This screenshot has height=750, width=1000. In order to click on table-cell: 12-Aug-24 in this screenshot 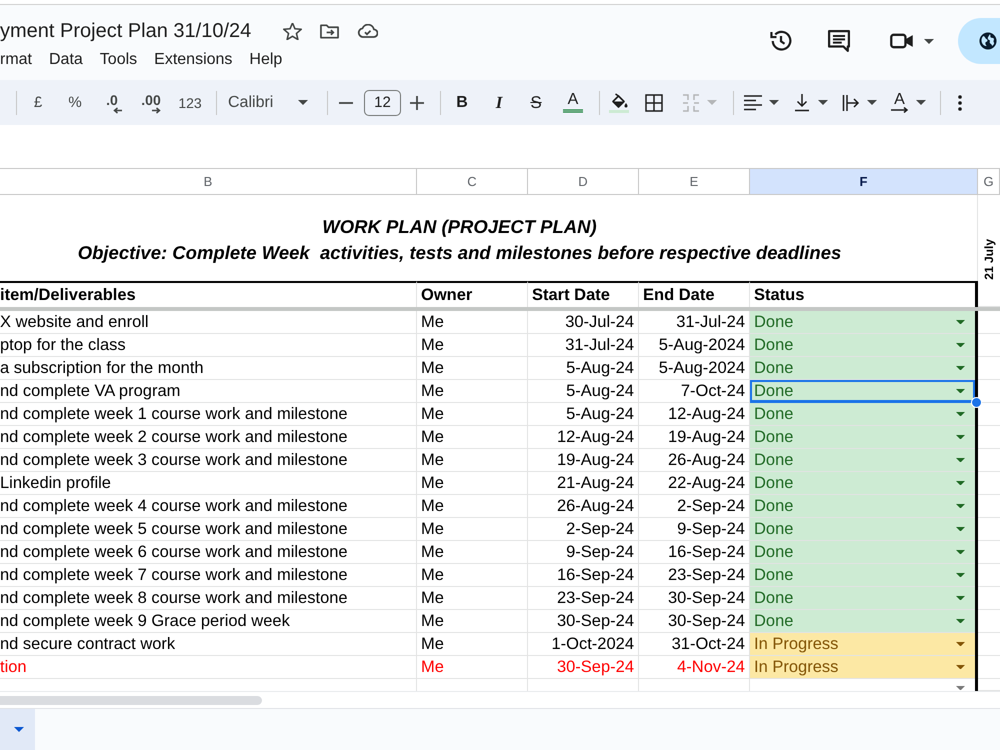, I will do `click(583, 437)`.